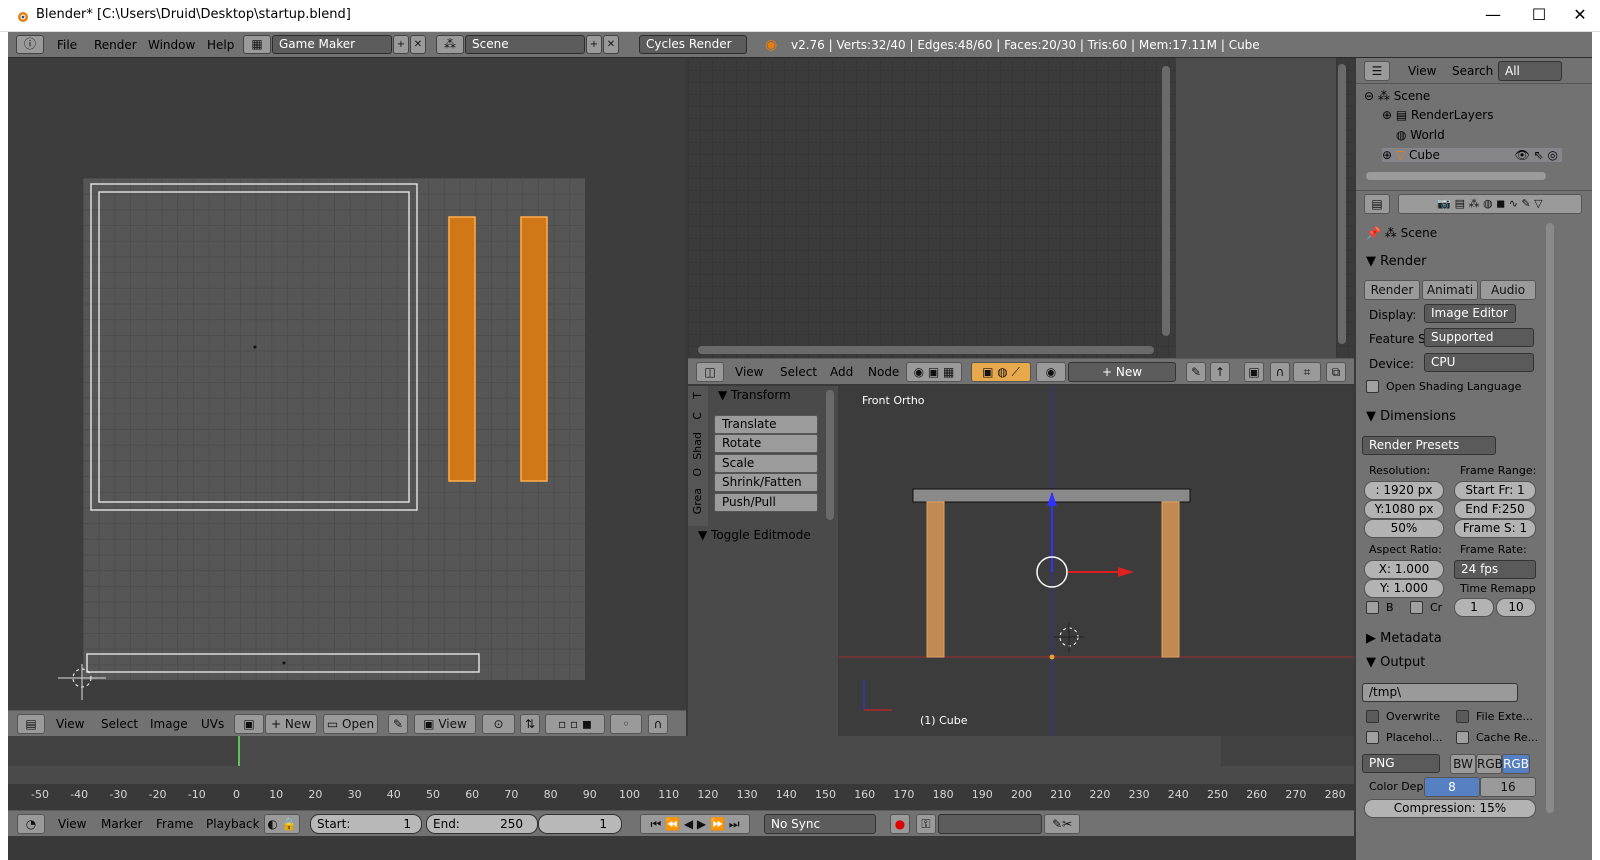 Image resolution: width=1600 pixels, height=860 pixels. Describe the element at coordinates (1377, 71) in the screenshot. I see `editor-type-outliner-icon: ☰` at that location.